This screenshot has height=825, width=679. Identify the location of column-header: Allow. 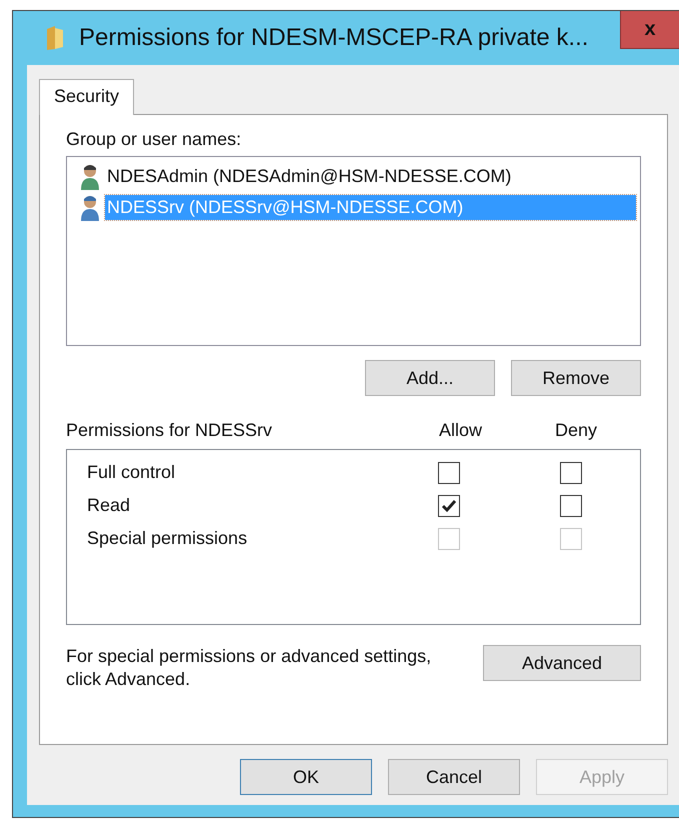
(461, 430).